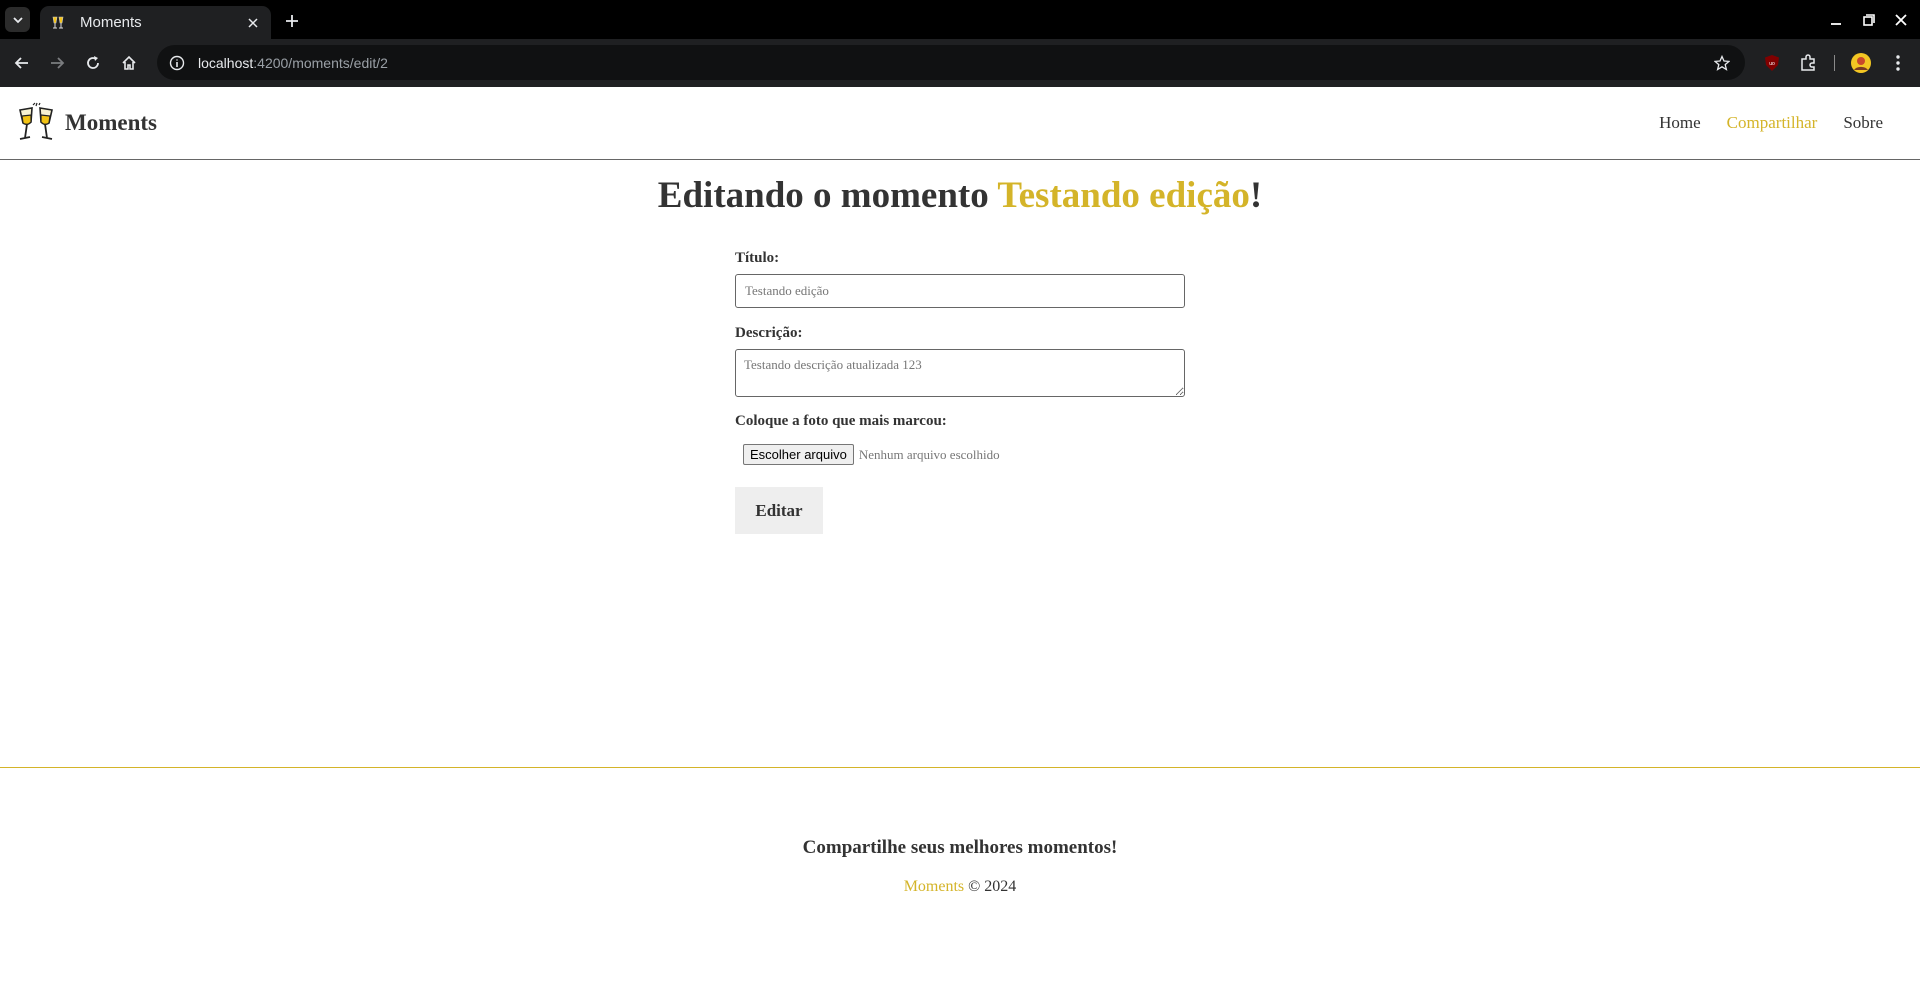 This screenshot has height=998, width=1920. I want to click on main-nav: Home Compartilhar Sobre, so click(1771, 123).